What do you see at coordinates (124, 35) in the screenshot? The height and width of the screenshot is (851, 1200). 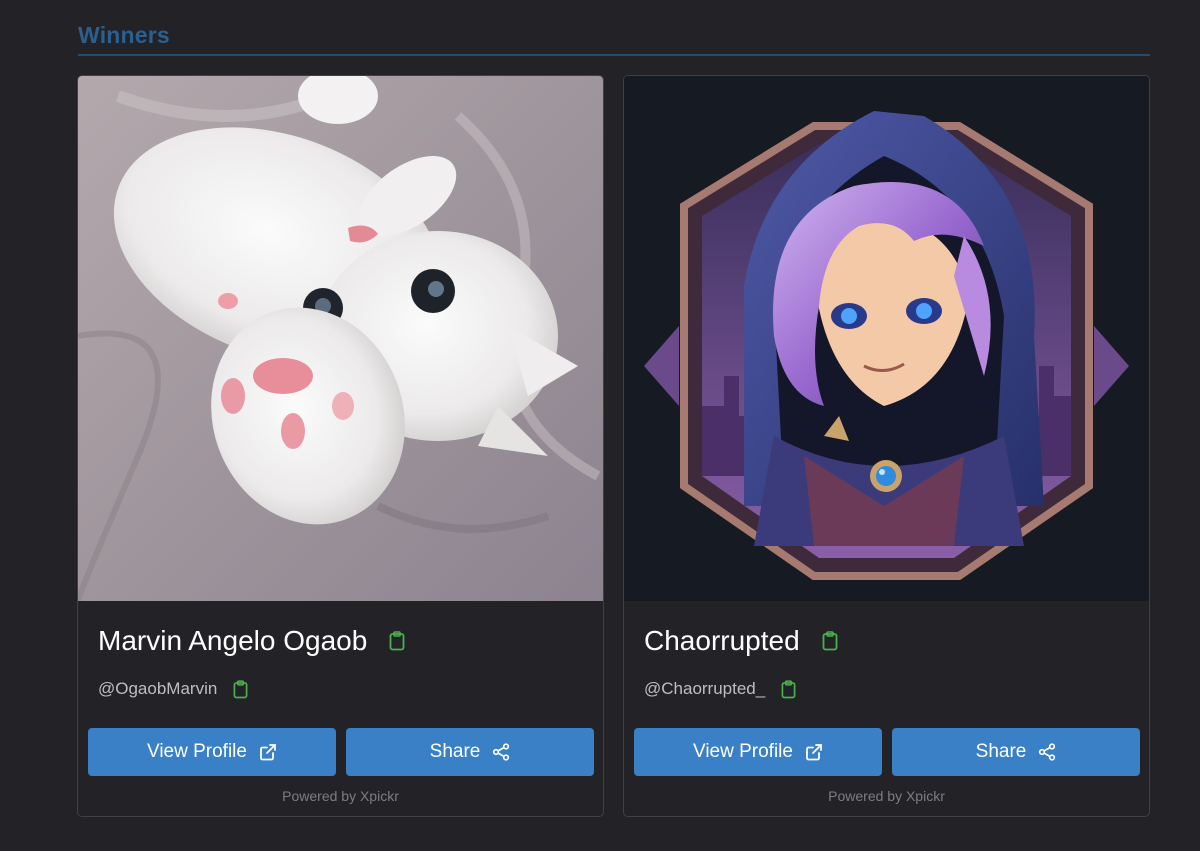 I see `section-title: Winners` at bounding box center [124, 35].